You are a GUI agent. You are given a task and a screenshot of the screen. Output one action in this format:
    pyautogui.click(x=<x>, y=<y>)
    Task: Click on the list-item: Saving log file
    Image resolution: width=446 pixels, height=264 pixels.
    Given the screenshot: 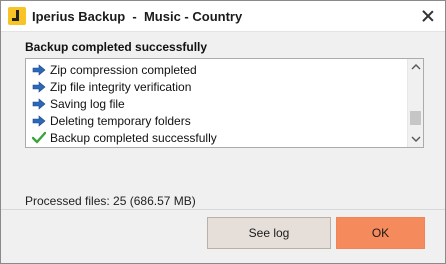 What is the action you would take?
    pyautogui.click(x=78, y=103)
    